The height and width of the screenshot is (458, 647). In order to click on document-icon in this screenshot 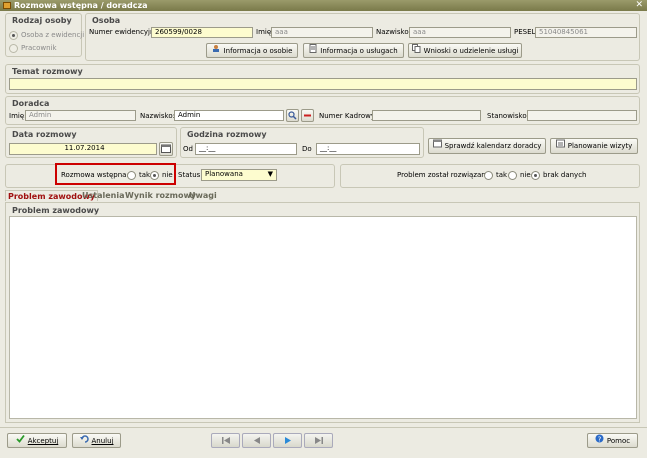, I will do `click(313, 51)`.